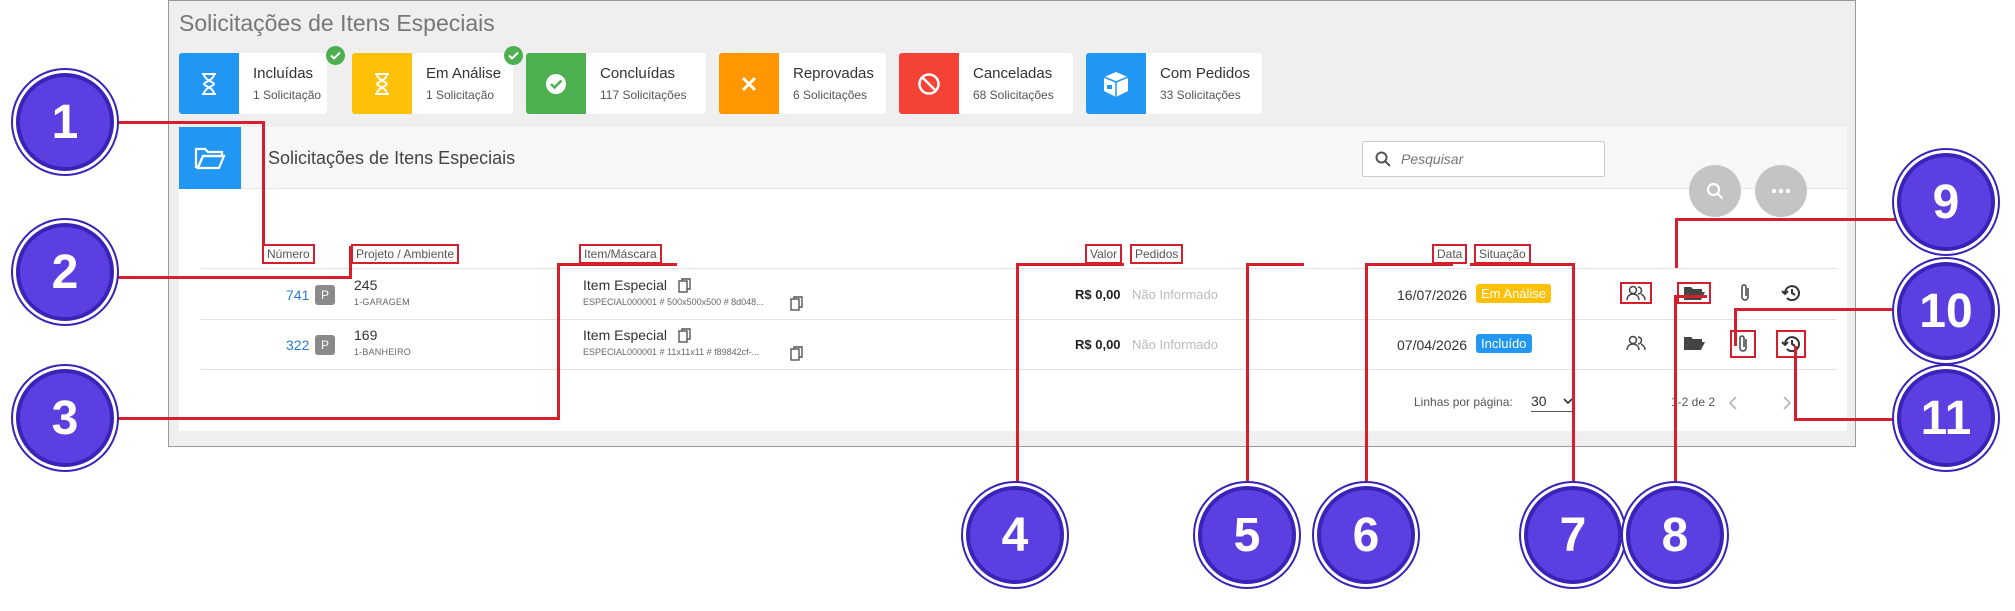 The width and height of the screenshot is (2015, 611). Describe the element at coordinates (1019, 369) in the screenshot. I see `divider` at that location.